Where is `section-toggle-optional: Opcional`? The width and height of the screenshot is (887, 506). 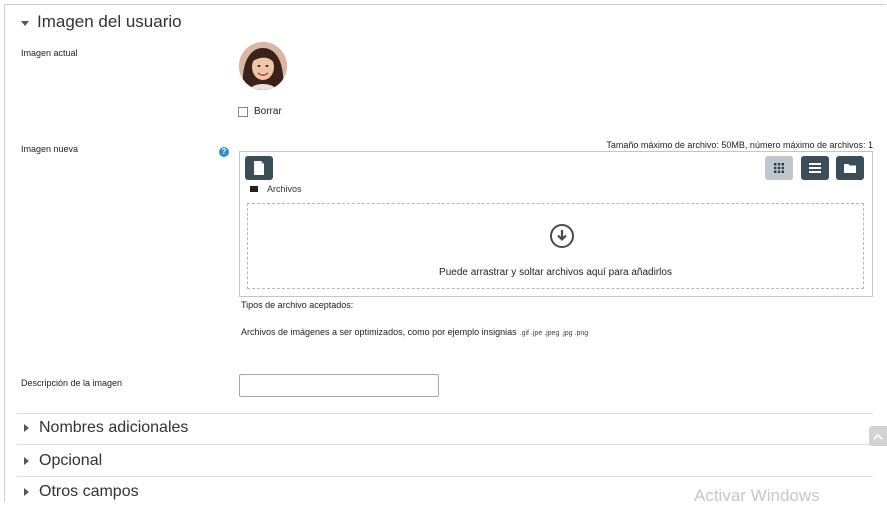
section-toggle-optional: Opcional is located at coordinates (63, 461).